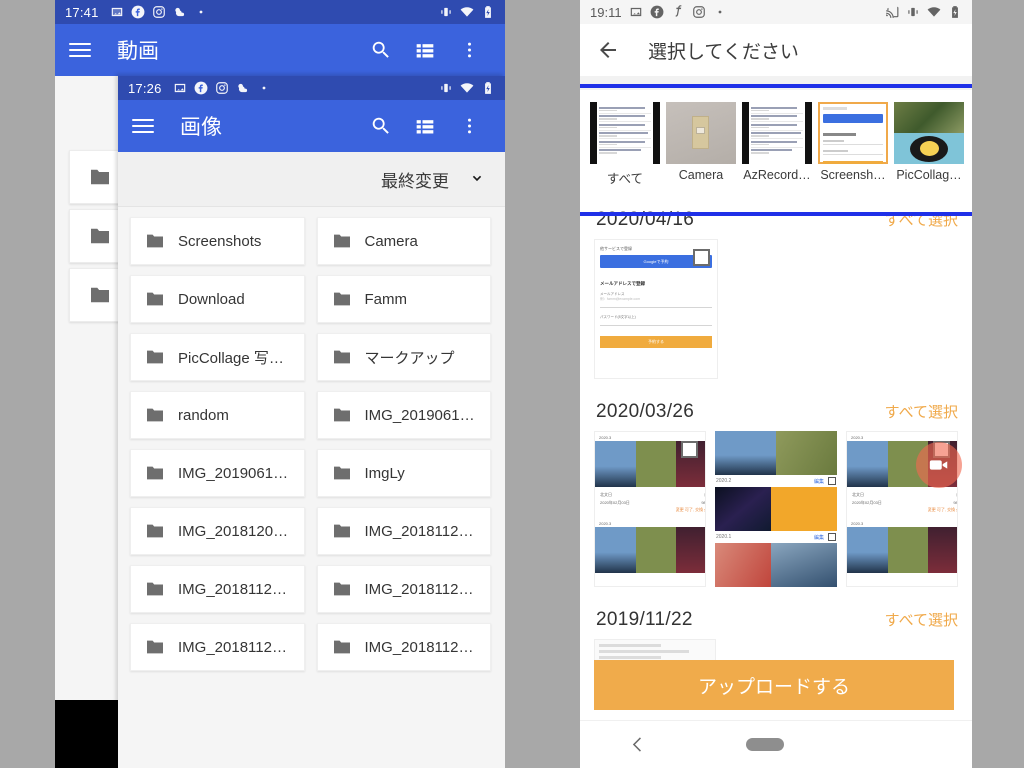 This screenshot has height=768, width=1024. Describe the element at coordinates (386, 299) in the screenshot. I see `folder-name: Famm` at that location.